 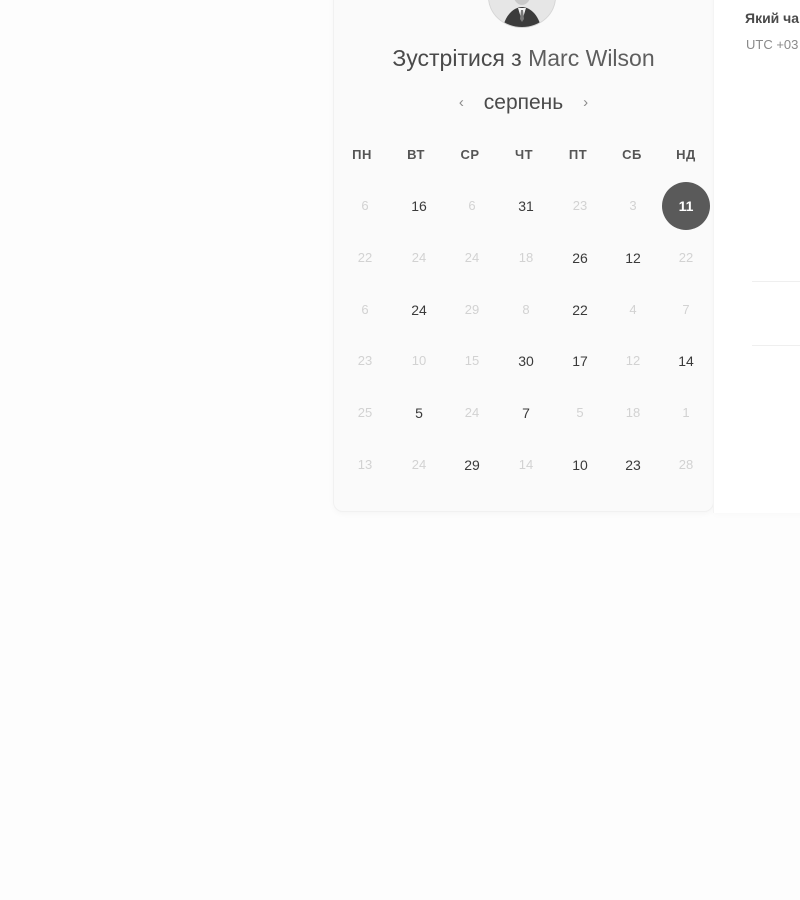 I want to click on timezone-label: UTC +03, so click(x=772, y=44).